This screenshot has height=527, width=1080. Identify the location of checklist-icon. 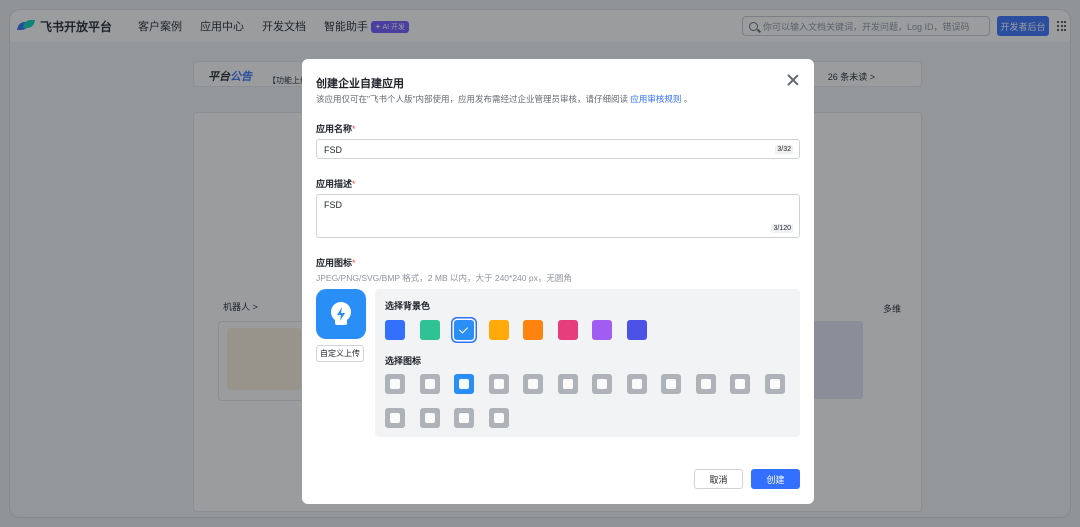
(602, 384).